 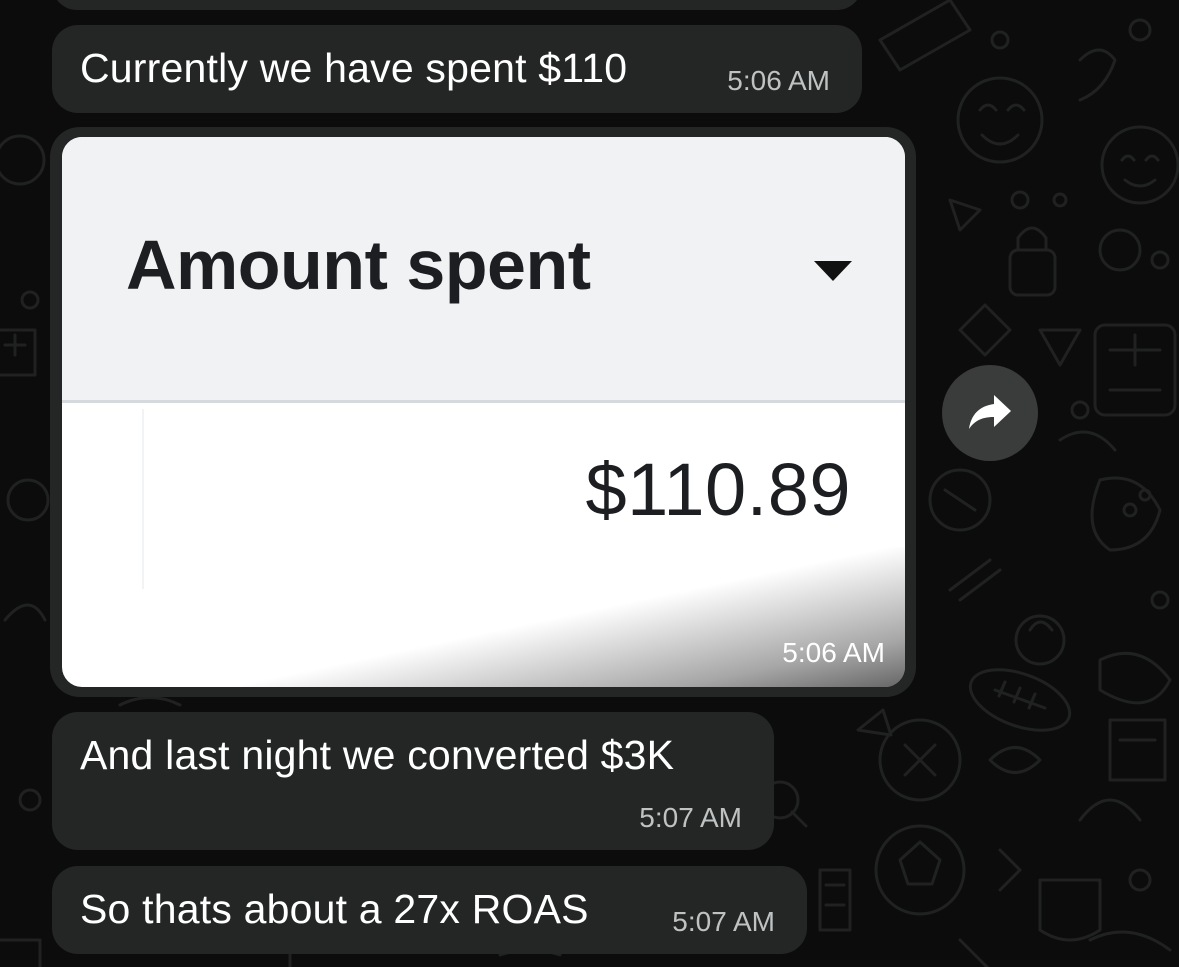 I want to click on message-text: Currently we have spent $110, so click(x=354, y=68).